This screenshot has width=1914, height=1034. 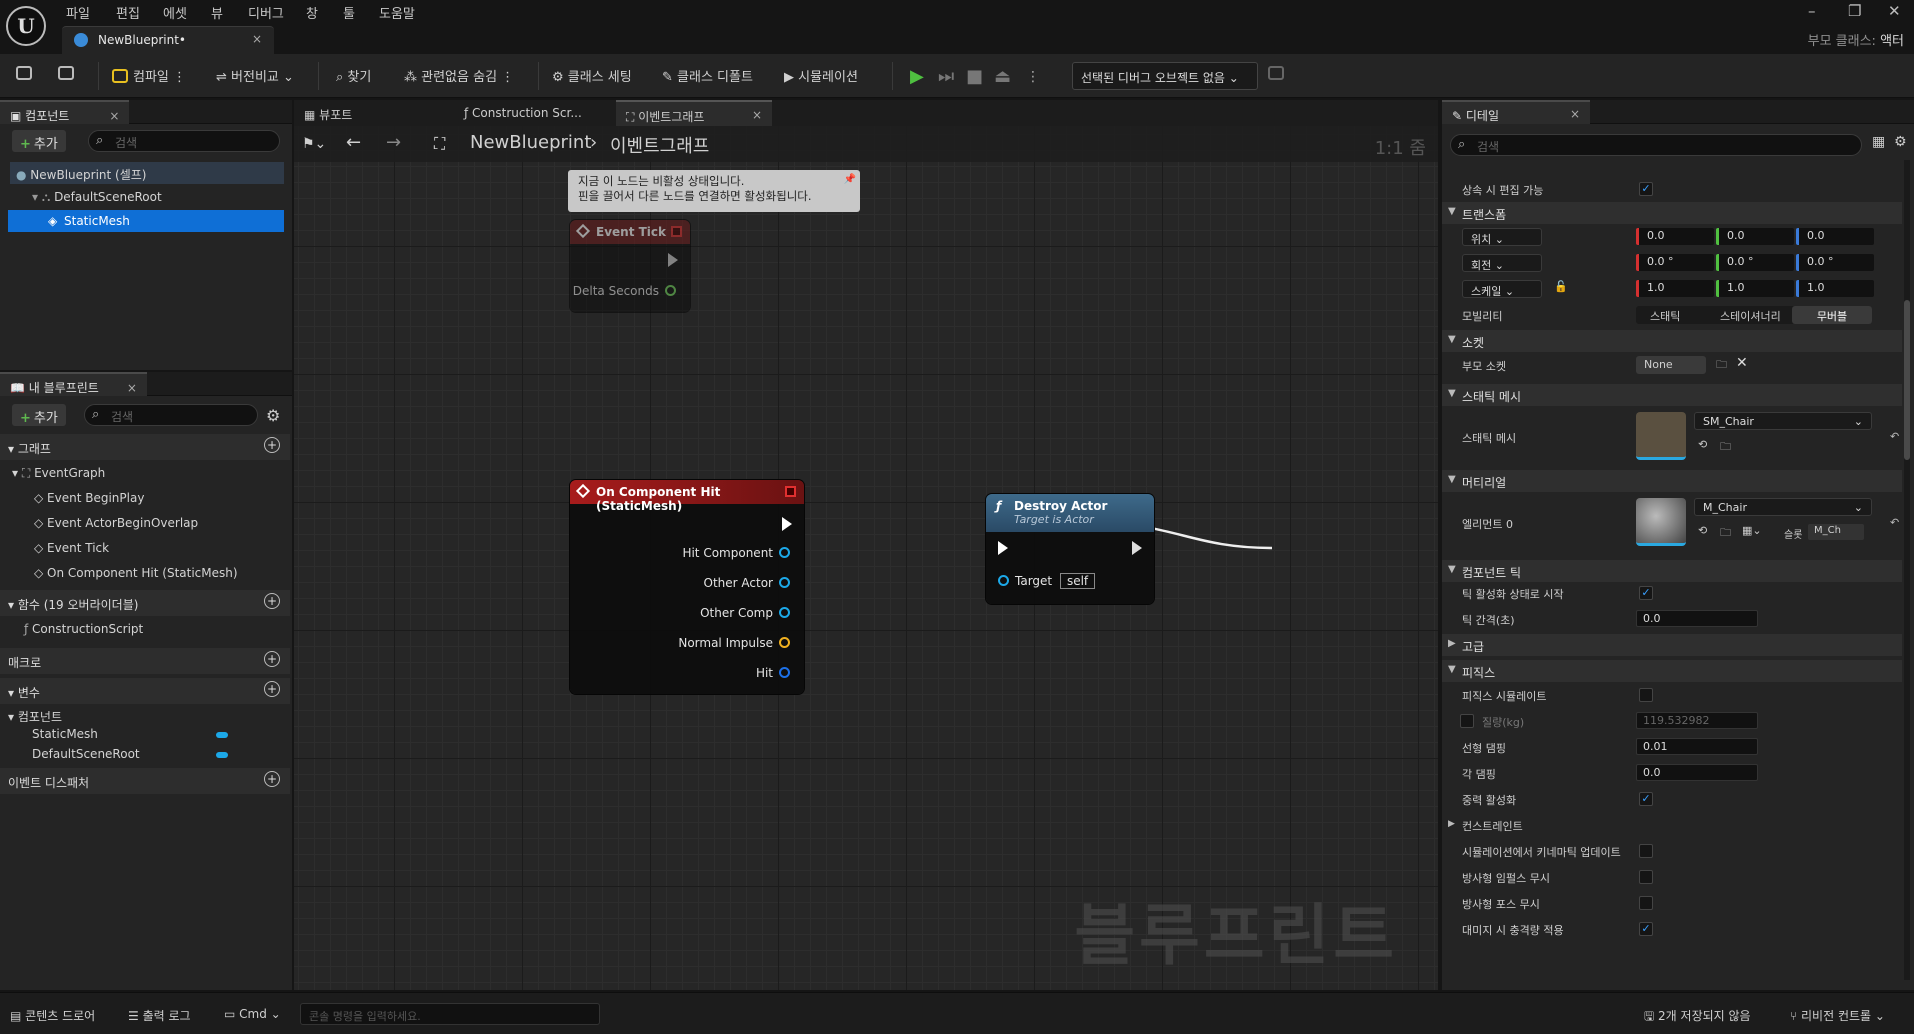 I want to click on ignore-radial-impulse-checkbox, so click(x=1646, y=877).